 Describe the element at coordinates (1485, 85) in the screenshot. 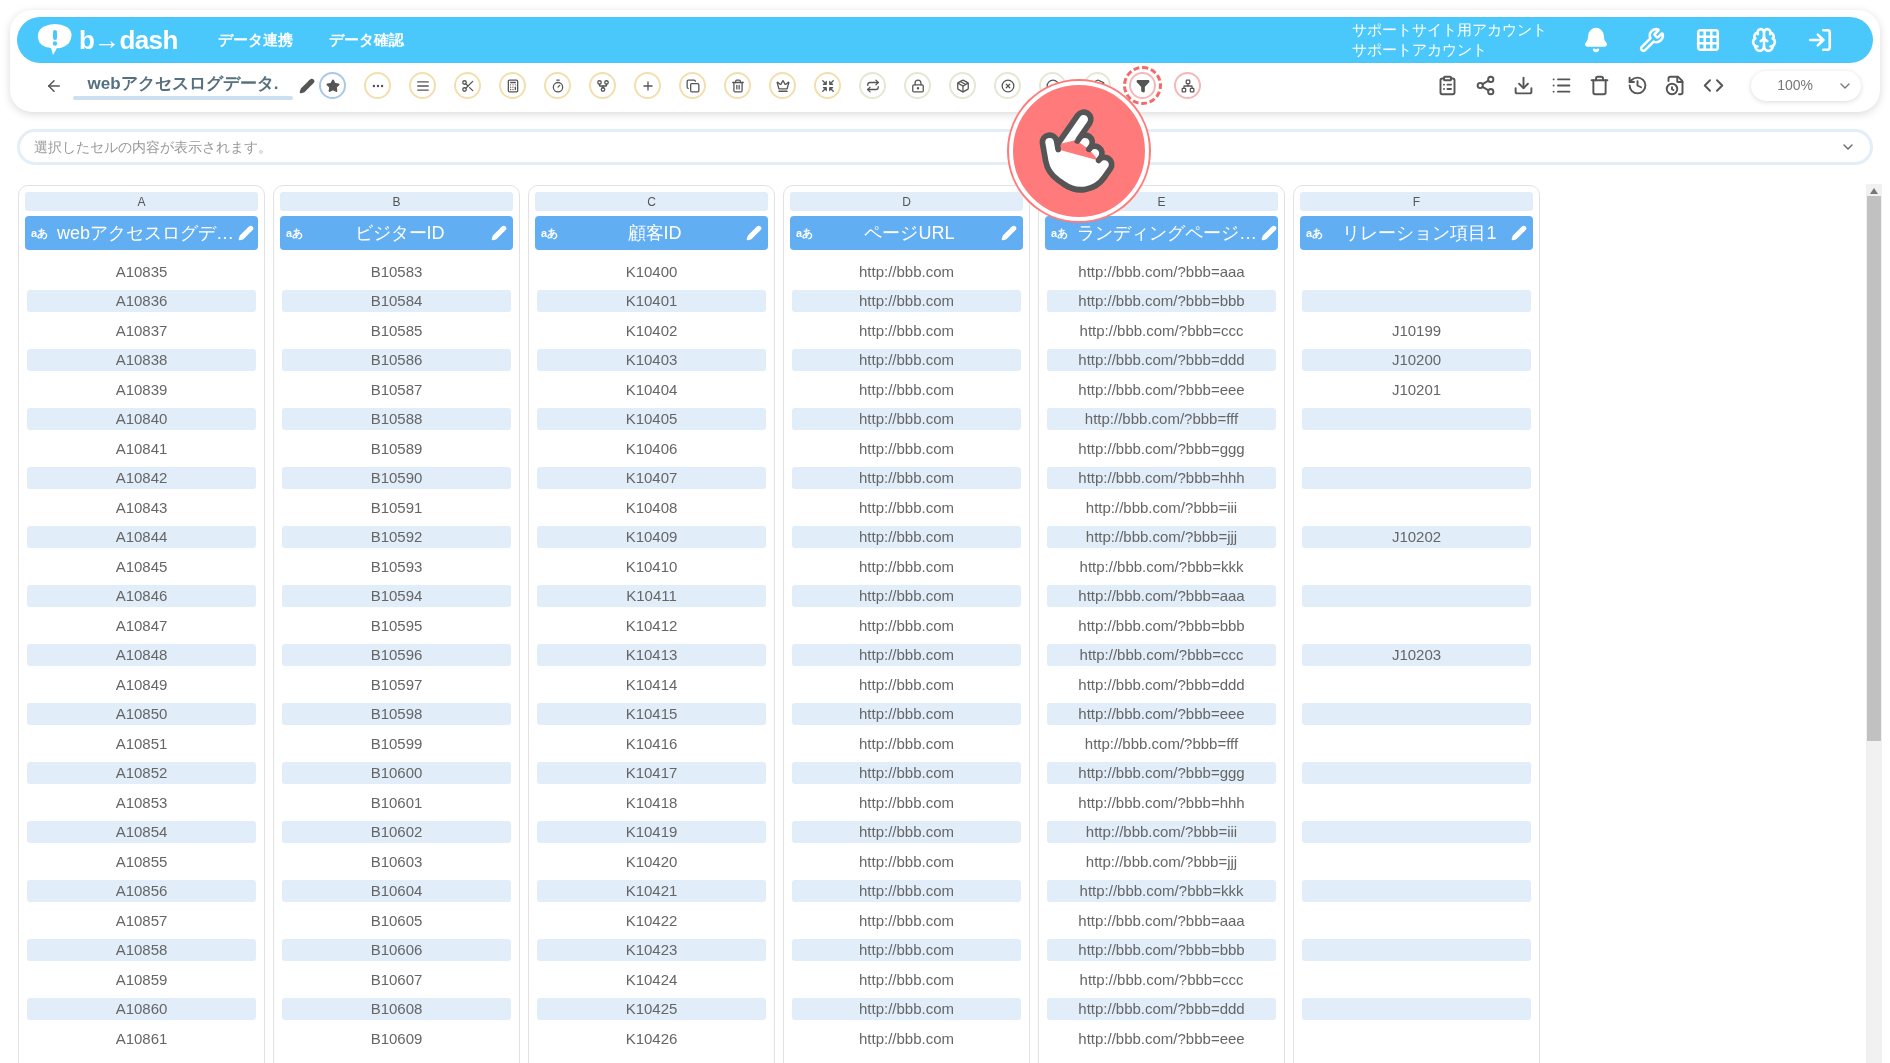

I see `share-icon` at that location.